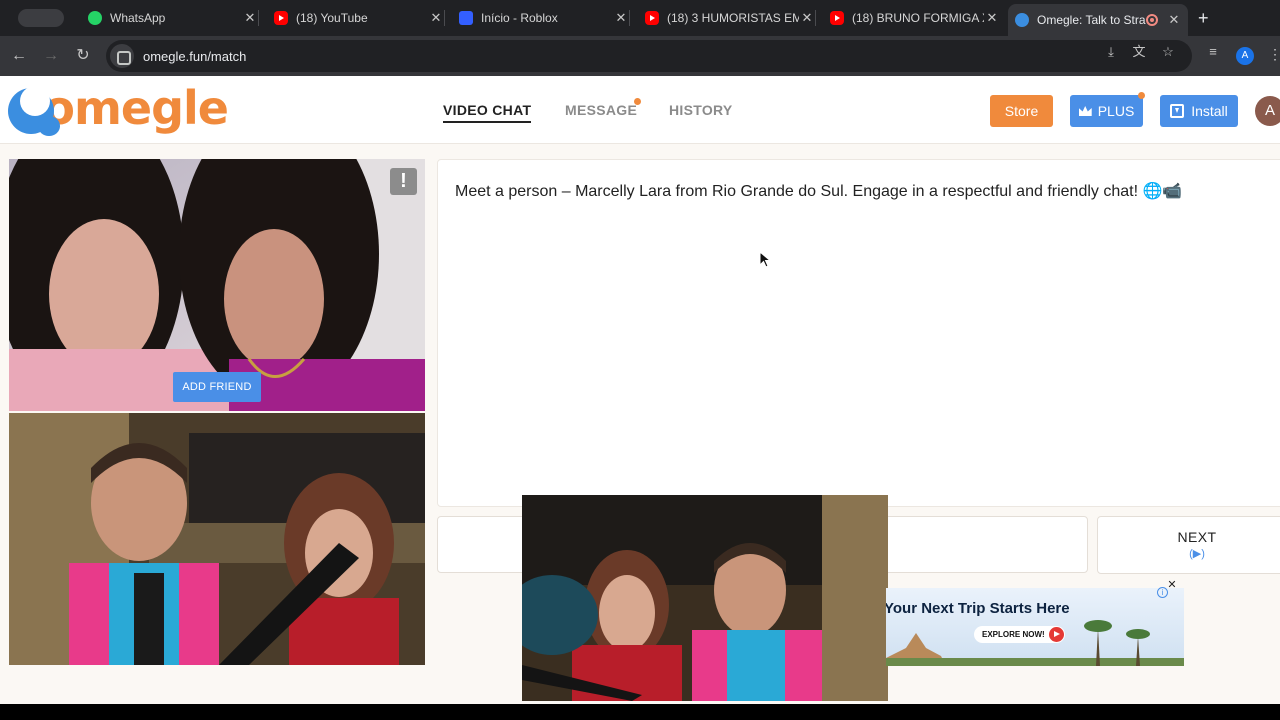 This screenshot has height=720, width=1280. I want to click on address-bar: omegle.fun/match, so click(649, 56).